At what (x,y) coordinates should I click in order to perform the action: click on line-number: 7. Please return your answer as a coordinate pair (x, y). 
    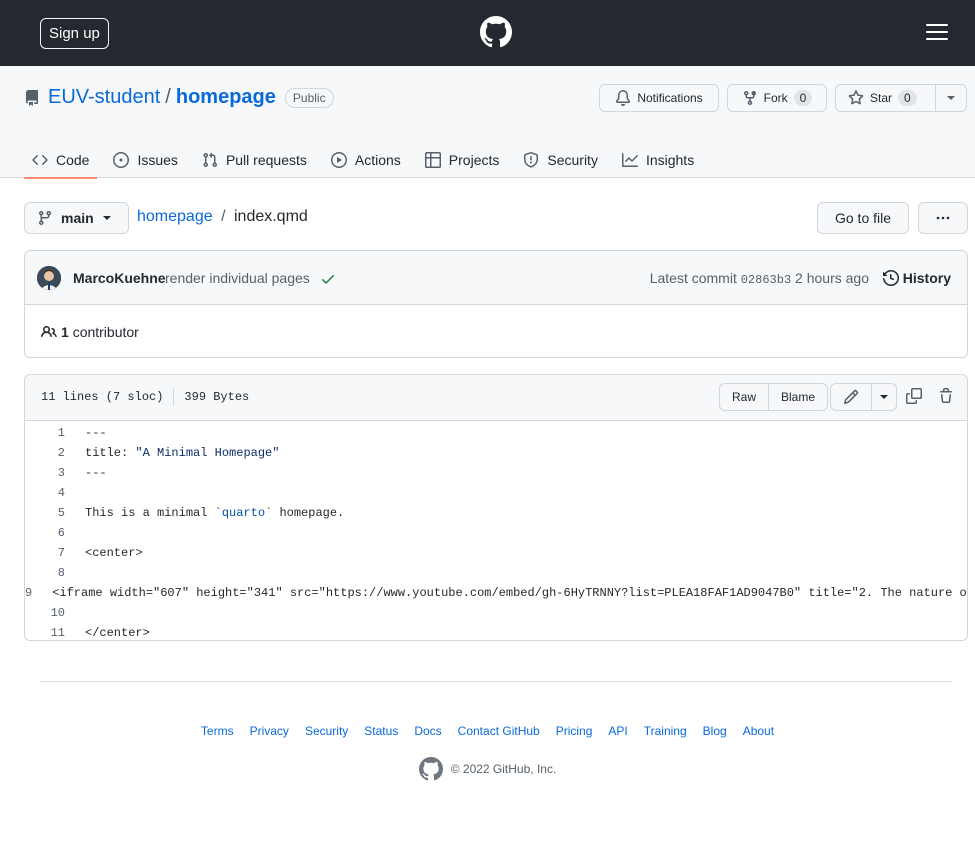
    Looking at the image, I should click on (45, 553).